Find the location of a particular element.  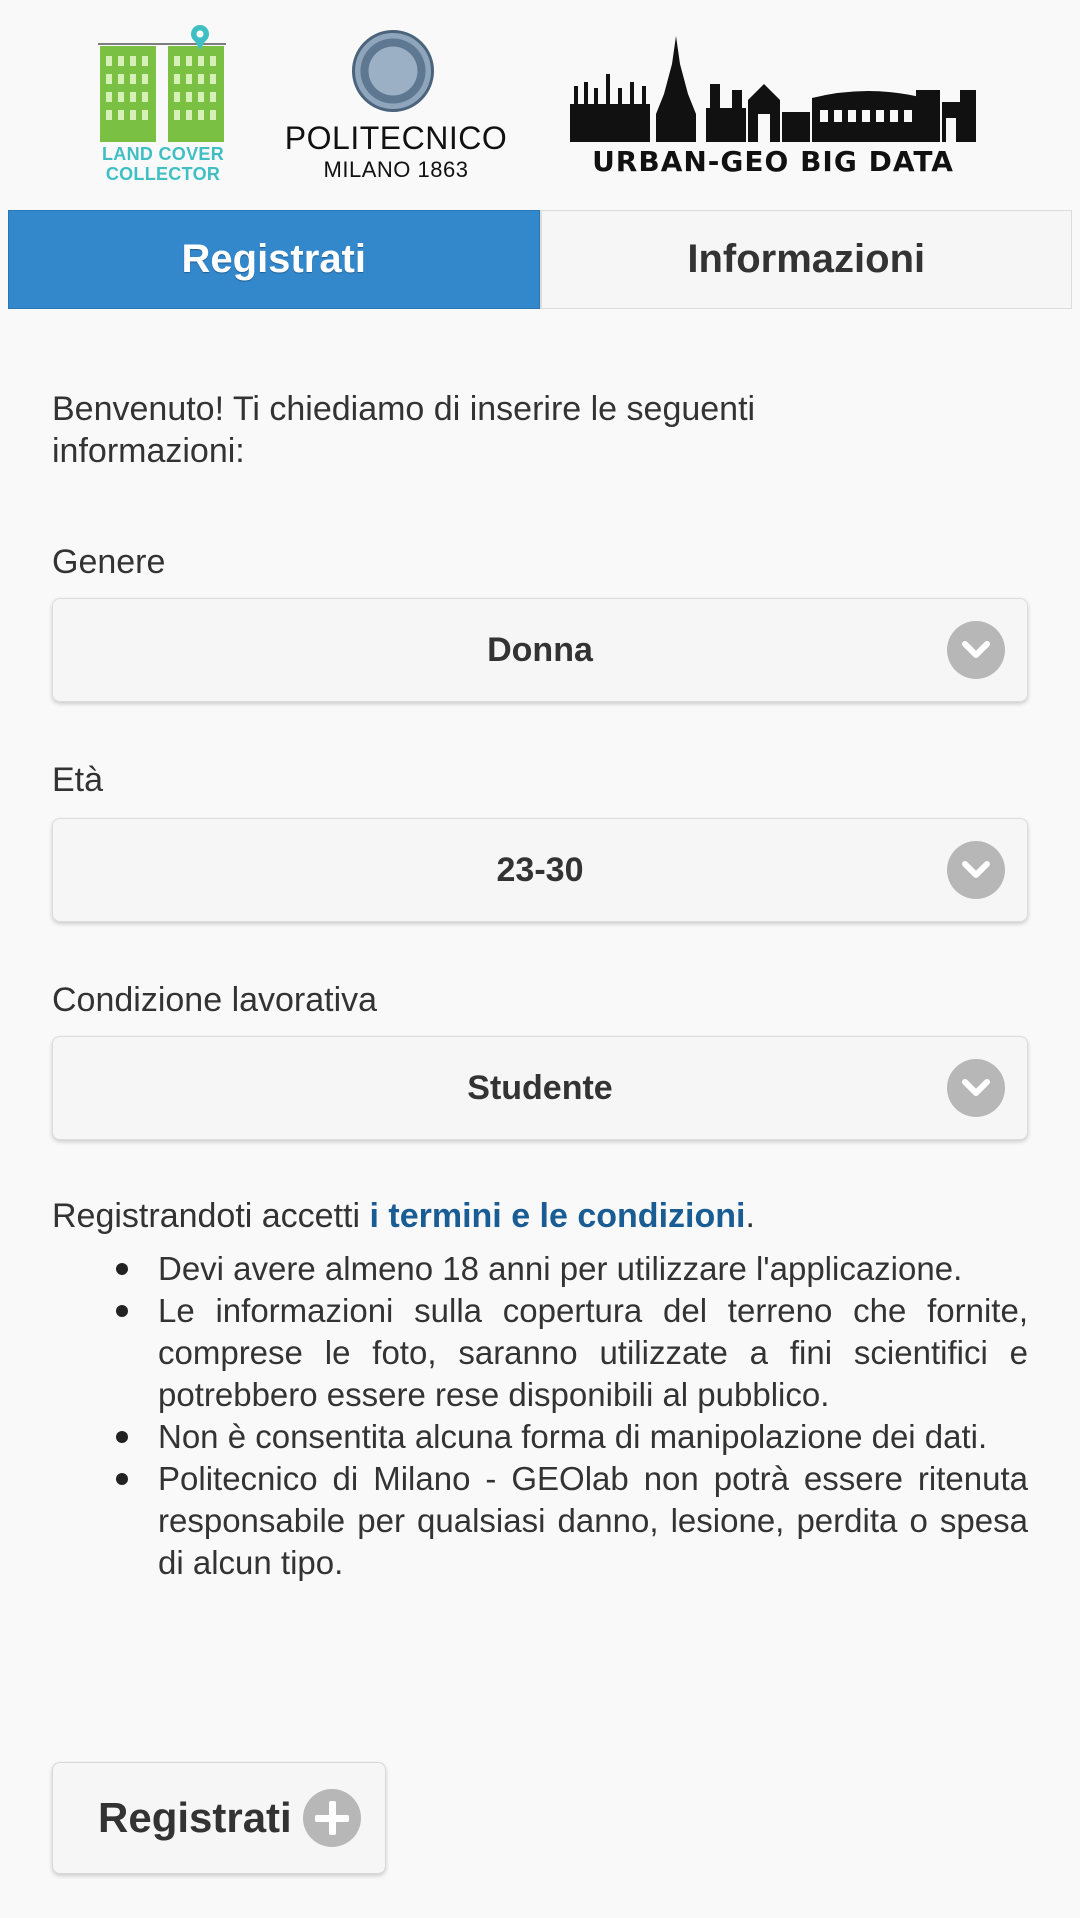

register-button: Registrati is located at coordinates (219, 1818).